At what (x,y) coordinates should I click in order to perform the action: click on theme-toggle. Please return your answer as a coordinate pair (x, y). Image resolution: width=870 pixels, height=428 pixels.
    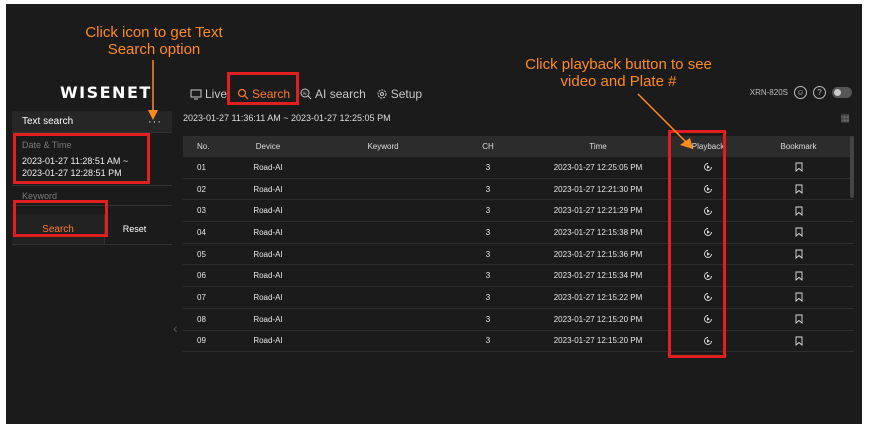
    Looking at the image, I should click on (842, 92).